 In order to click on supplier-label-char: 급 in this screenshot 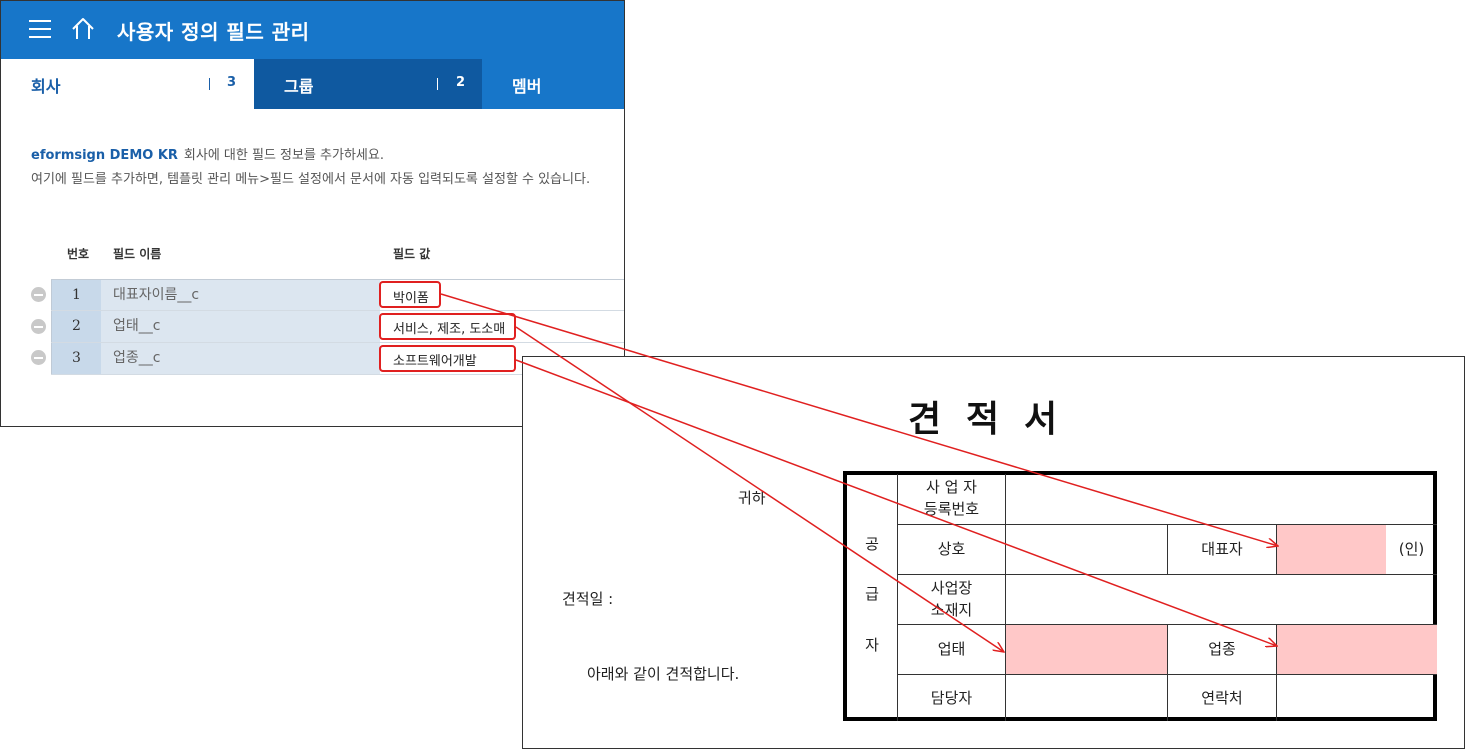, I will do `click(872, 594)`.